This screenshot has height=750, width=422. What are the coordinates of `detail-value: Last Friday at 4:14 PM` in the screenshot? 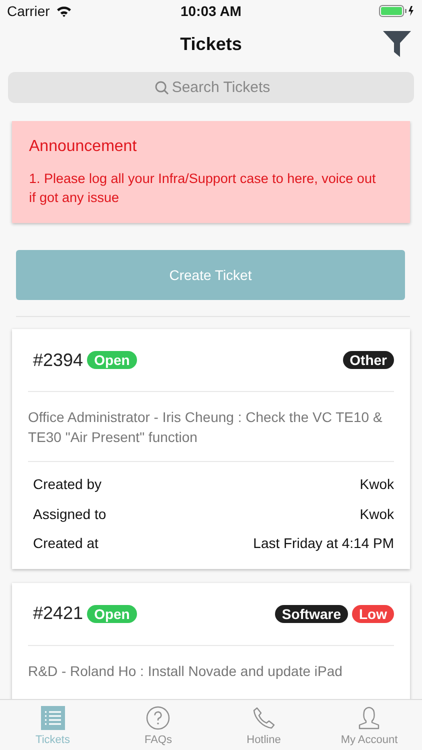 It's located at (323, 543).